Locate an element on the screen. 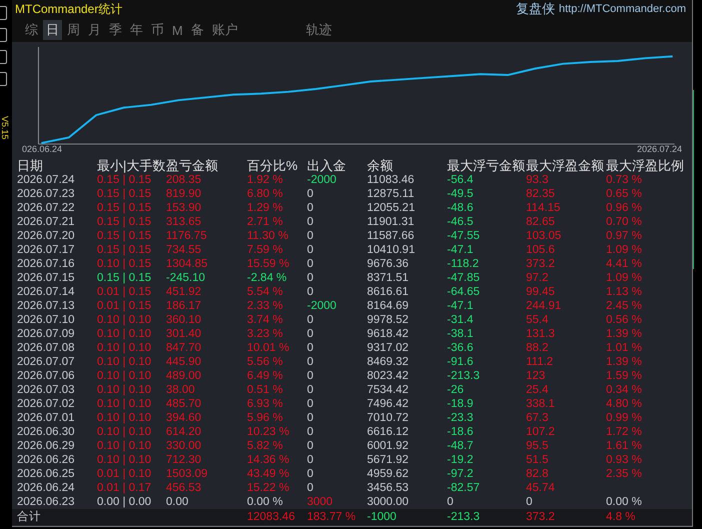 The height and width of the screenshot is (529, 702). period-tab: 季 is located at coordinates (115, 30).